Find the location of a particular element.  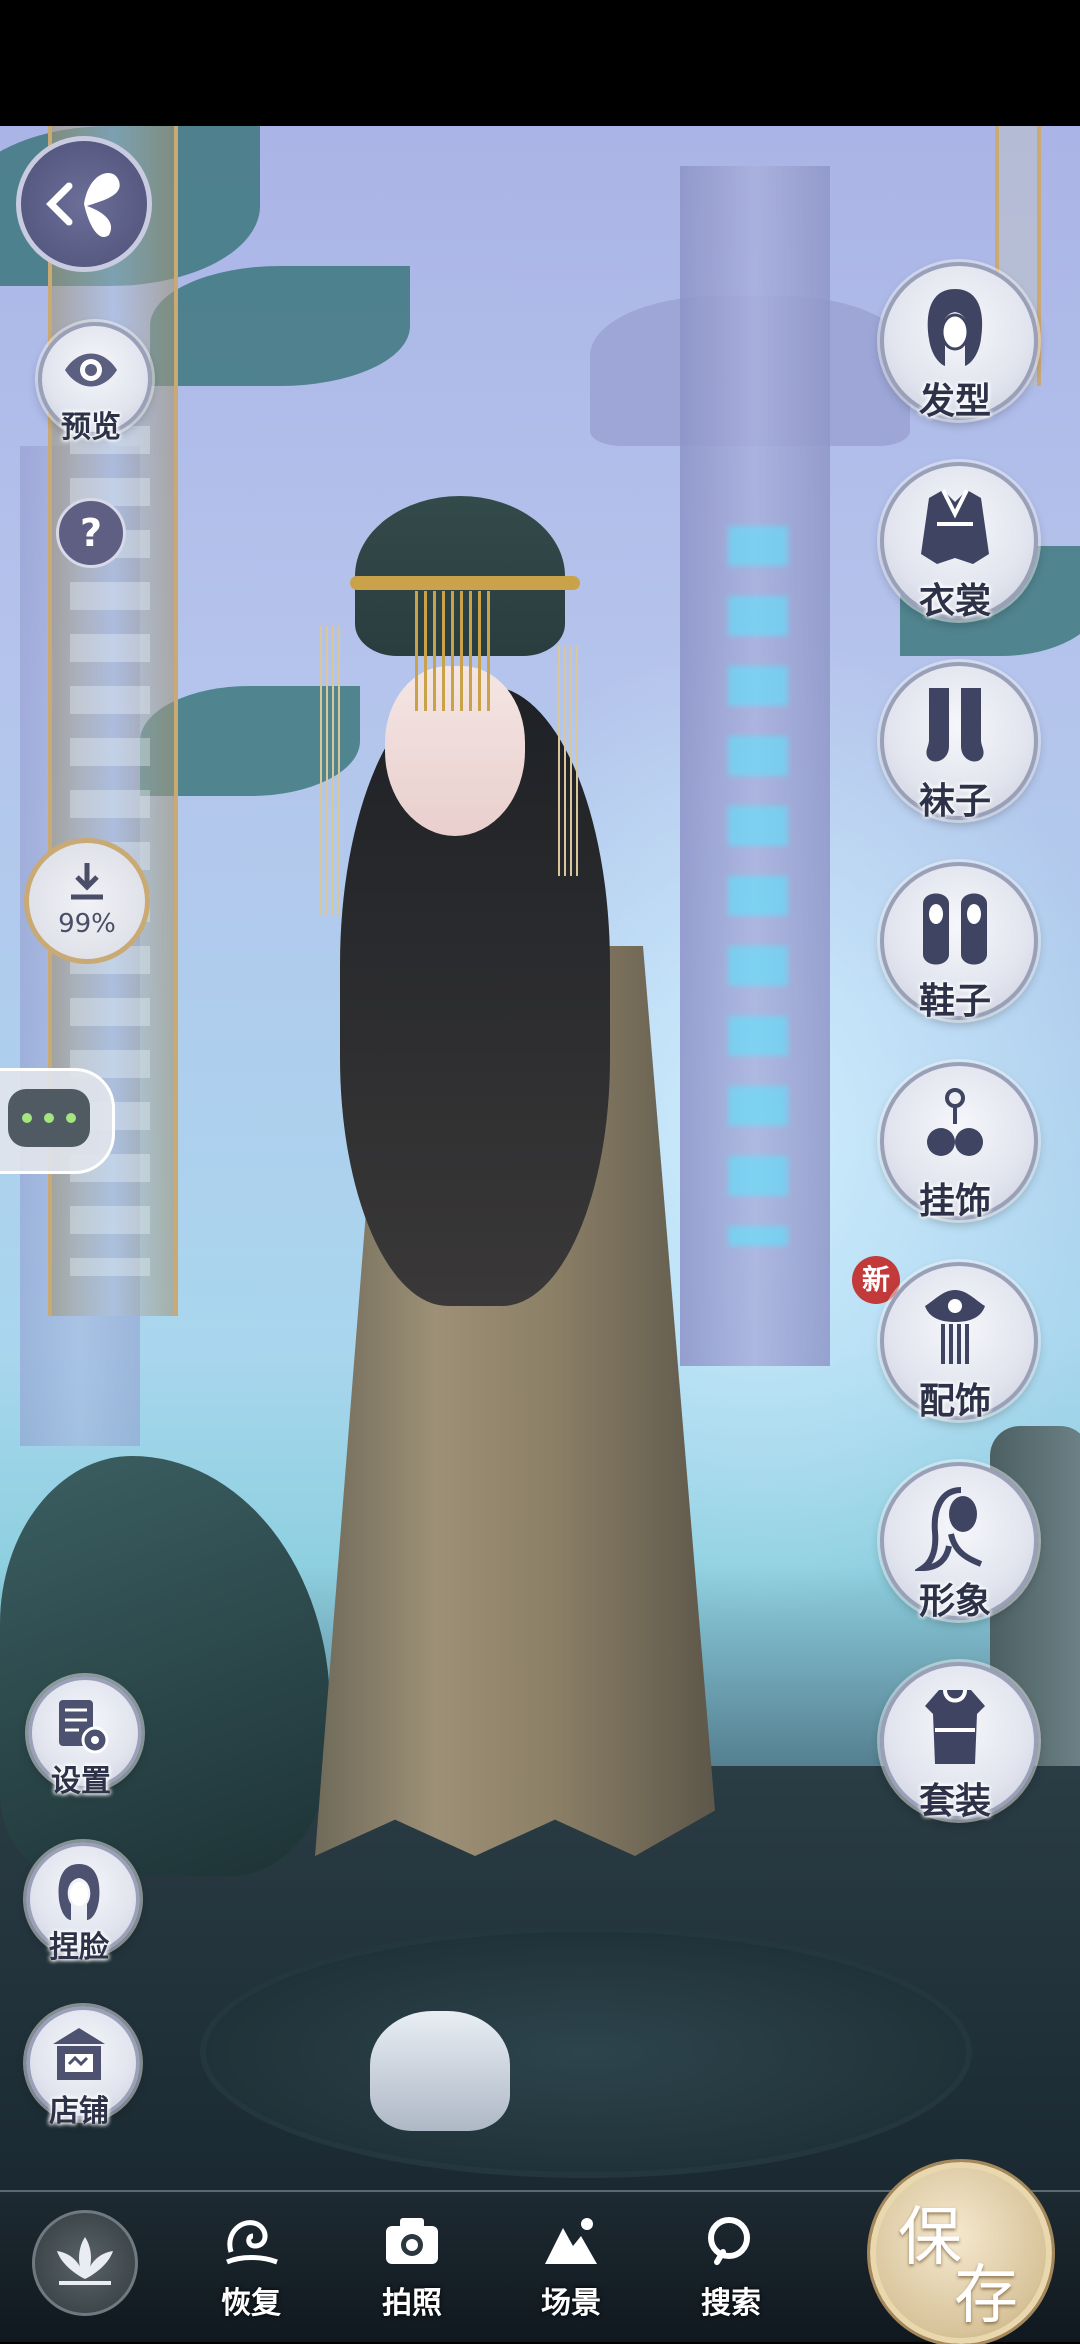

hairstyle-icon is located at coordinates (955, 327).